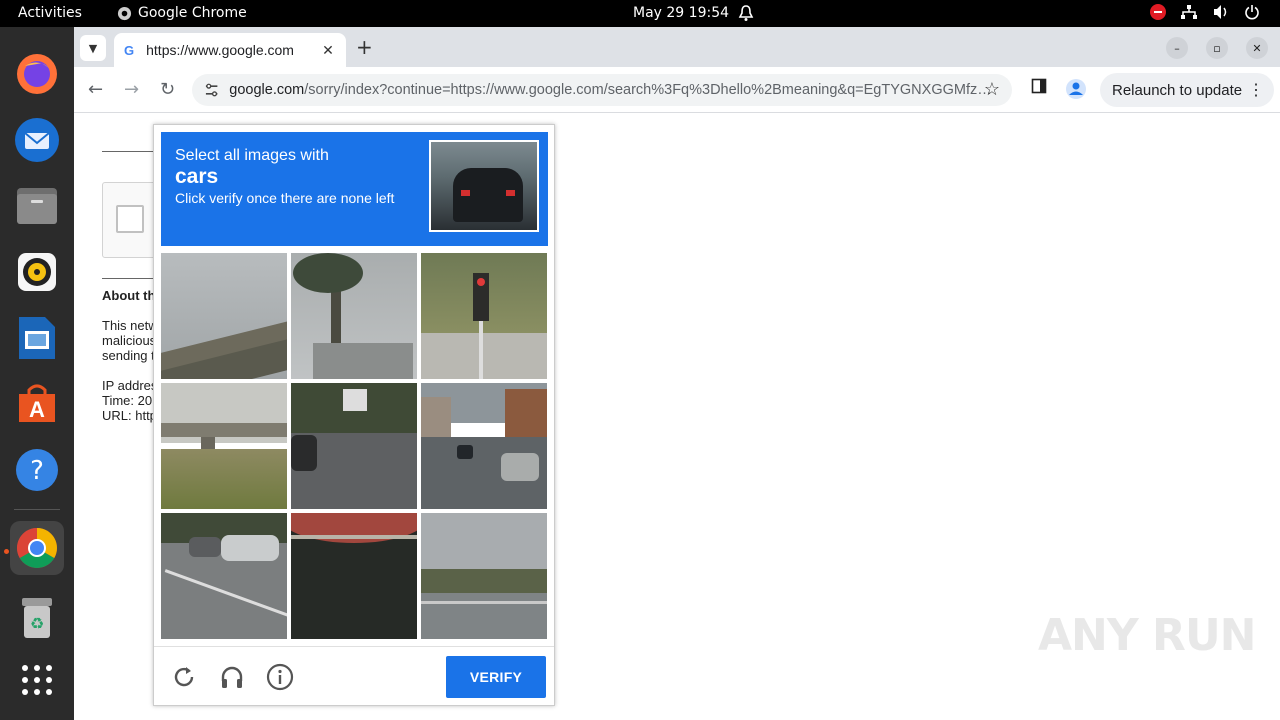  I want to click on reload-challenge-icon, so click(184, 677).